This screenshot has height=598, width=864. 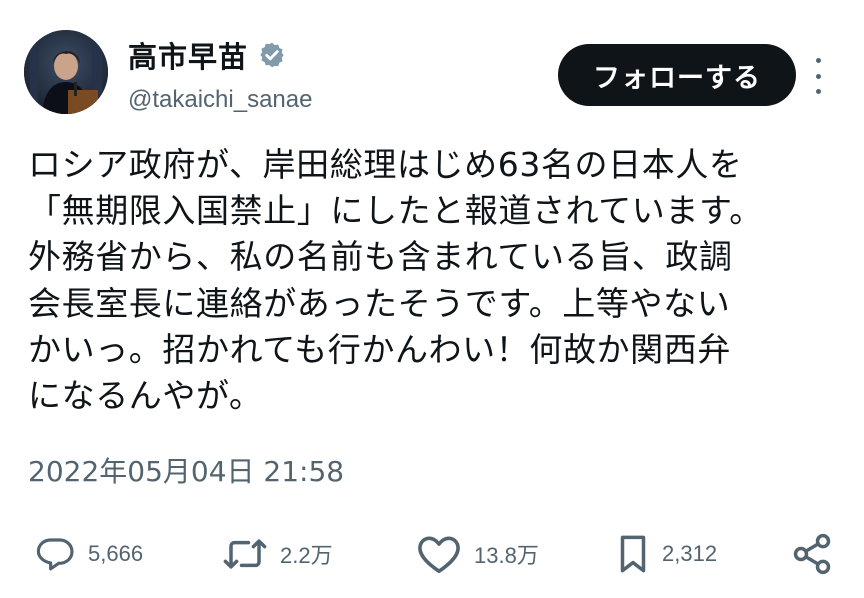 What do you see at coordinates (506, 555) in the screenshot?
I see `like-count: 13.8万` at bounding box center [506, 555].